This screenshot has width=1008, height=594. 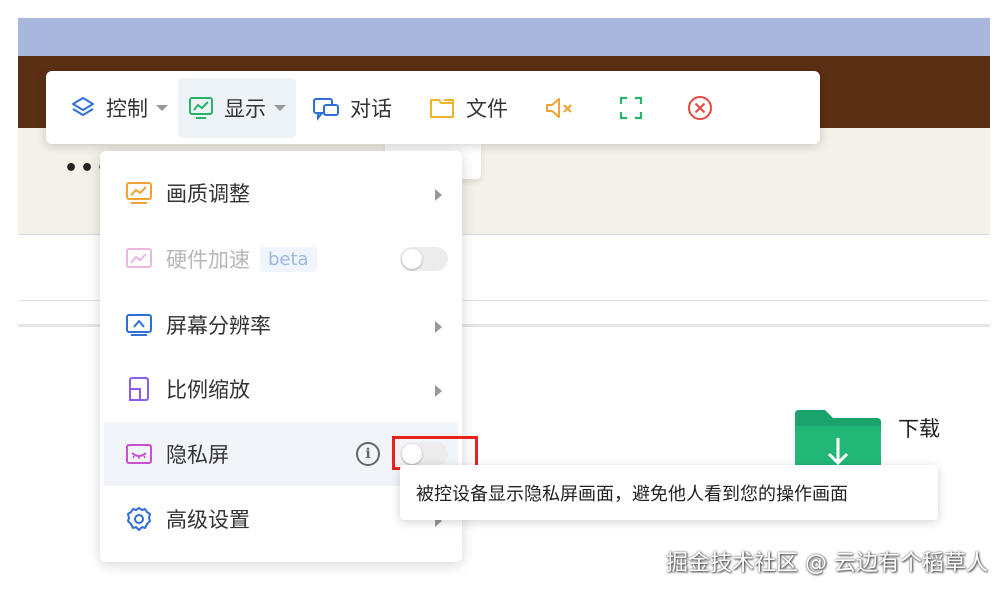 What do you see at coordinates (197, 455) in the screenshot?
I see `menu-item-label: 隐私屏` at bounding box center [197, 455].